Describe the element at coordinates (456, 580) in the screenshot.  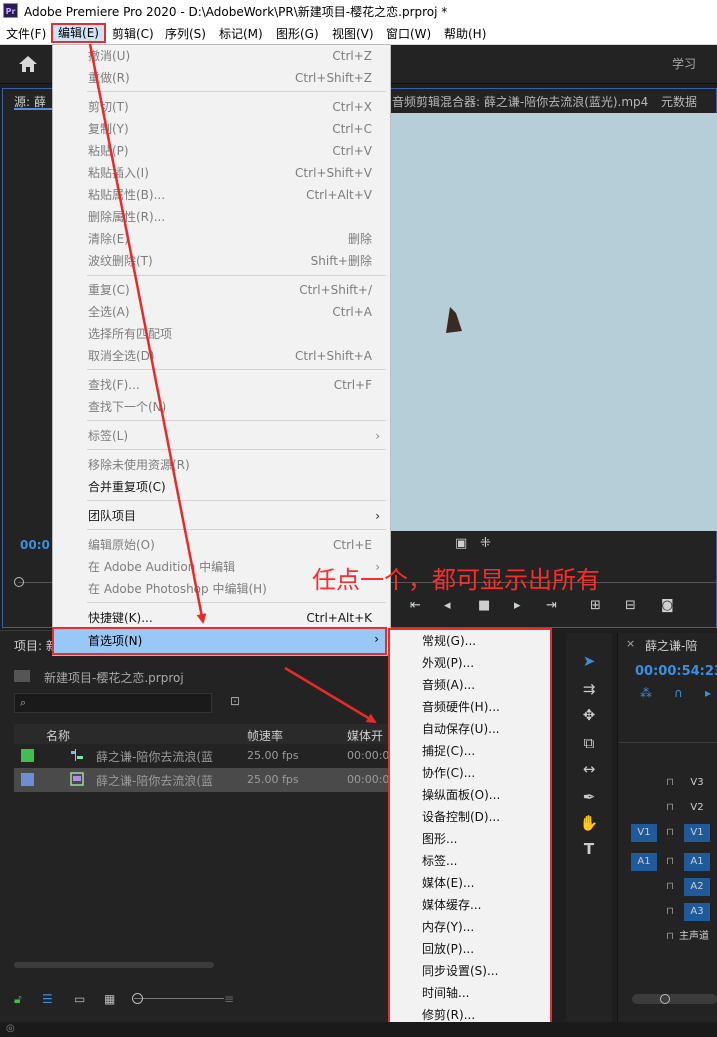
I see `annotation-text: 任点一个，都可显示出所有` at that location.